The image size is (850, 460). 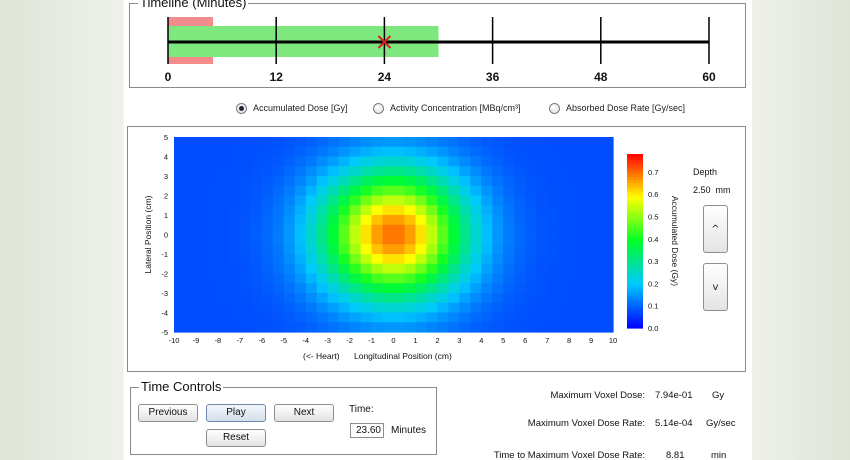 I want to click on depth-down-button: v, so click(x=715, y=287).